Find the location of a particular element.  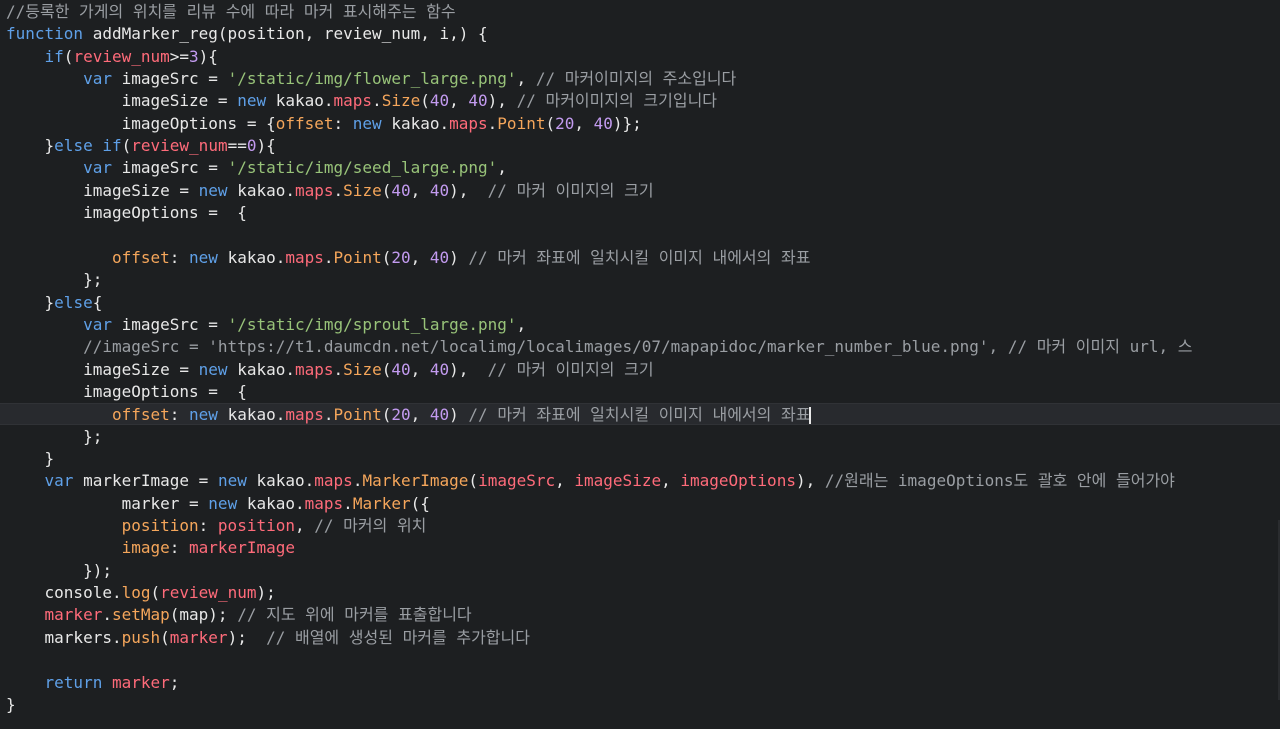

code-token-keyword: function is located at coordinates (45, 34).